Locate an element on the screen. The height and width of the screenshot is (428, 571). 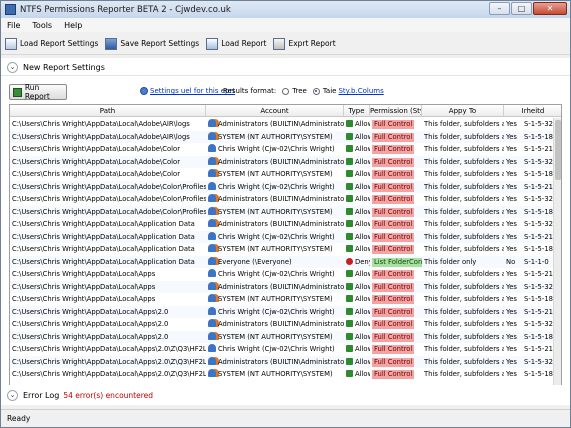
cell-type: Allow is located at coordinates (357, 337).